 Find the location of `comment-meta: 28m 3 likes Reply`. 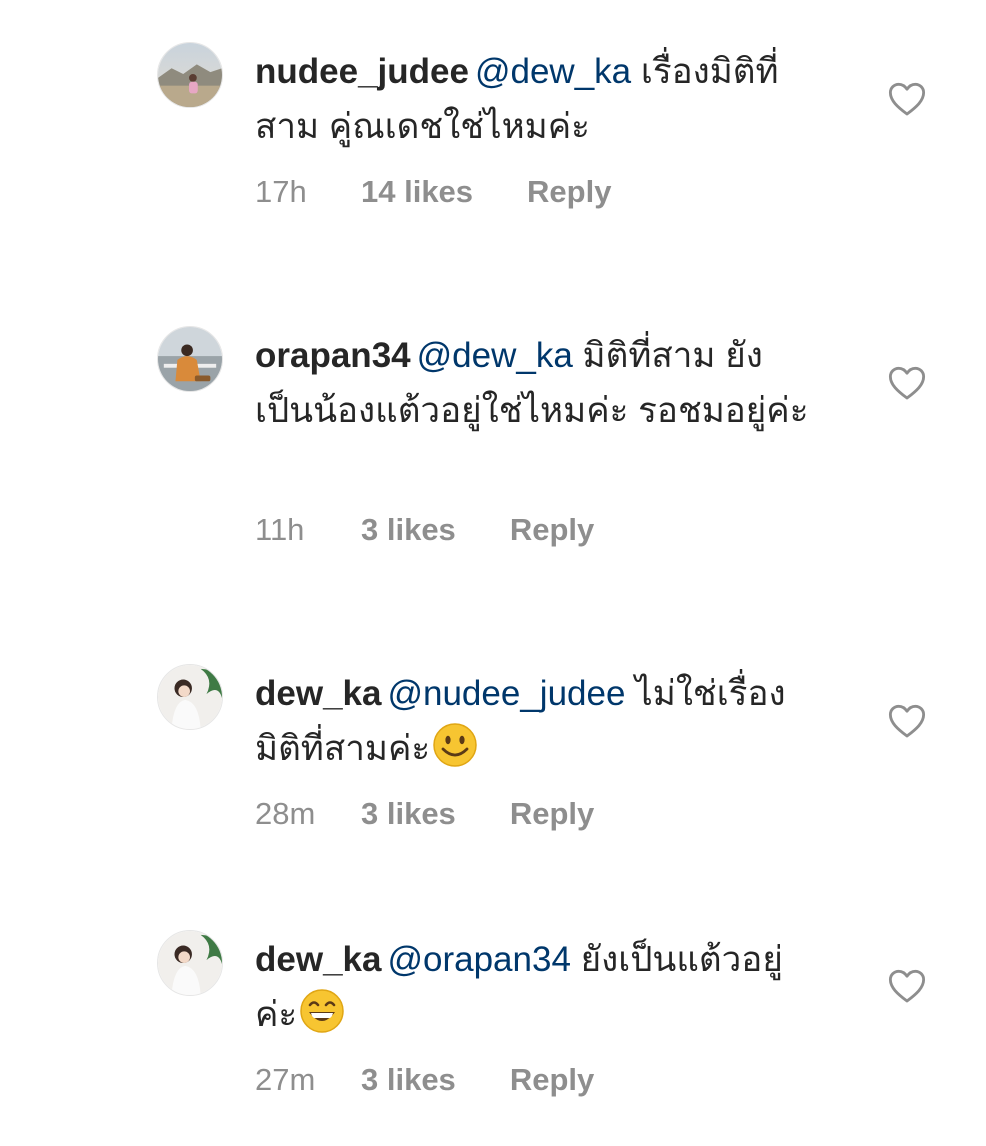

comment-meta: 28m 3 likes Reply is located at coordinates (424, 814).